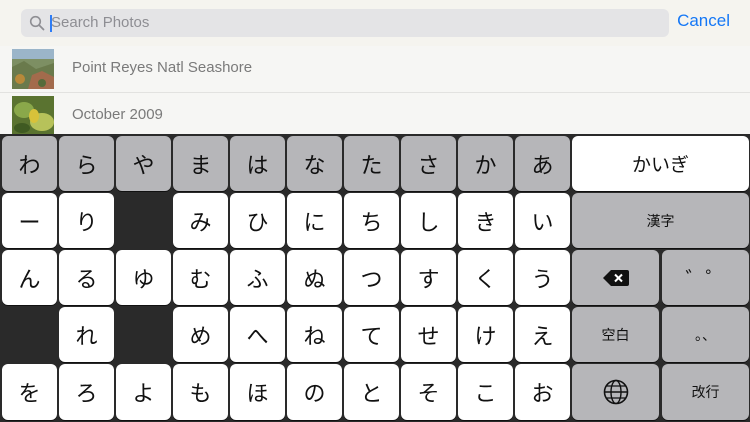 The height and width of the screenshot is (422, 750). I want to click on kana-key: ま, so click(200, 163).